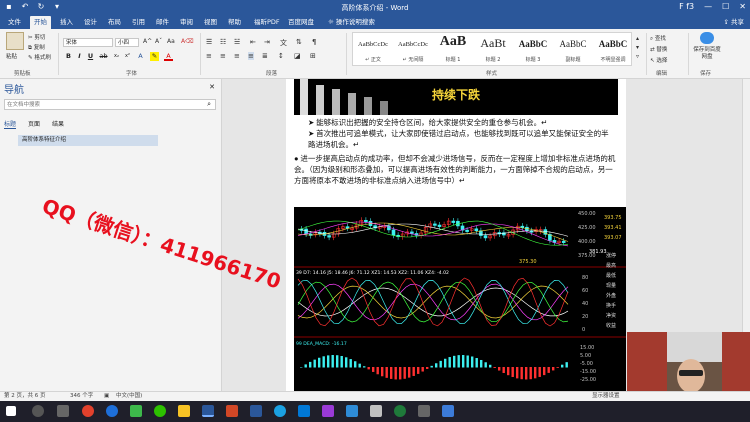 The image size is (750, 422). I want to click on share-button: ⇪ 共享, so click(733, 22).